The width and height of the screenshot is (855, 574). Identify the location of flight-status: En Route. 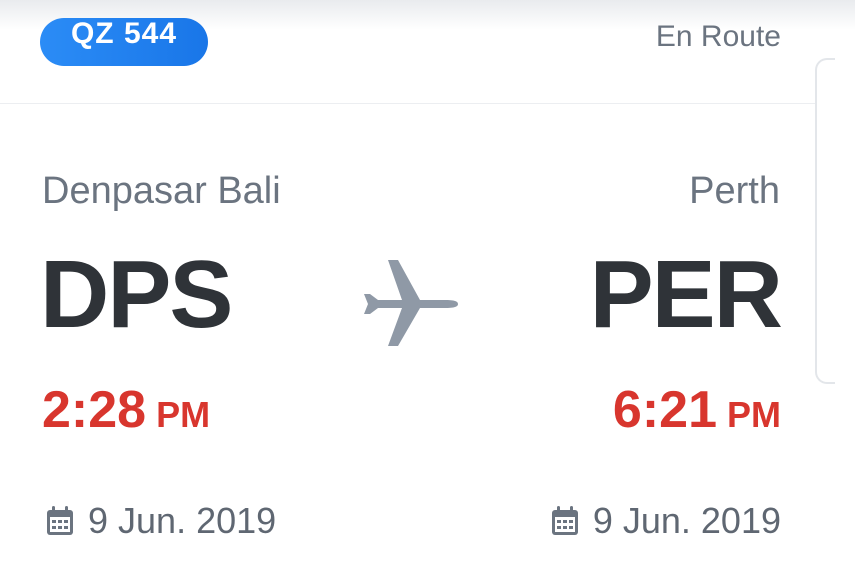
(718, 36).